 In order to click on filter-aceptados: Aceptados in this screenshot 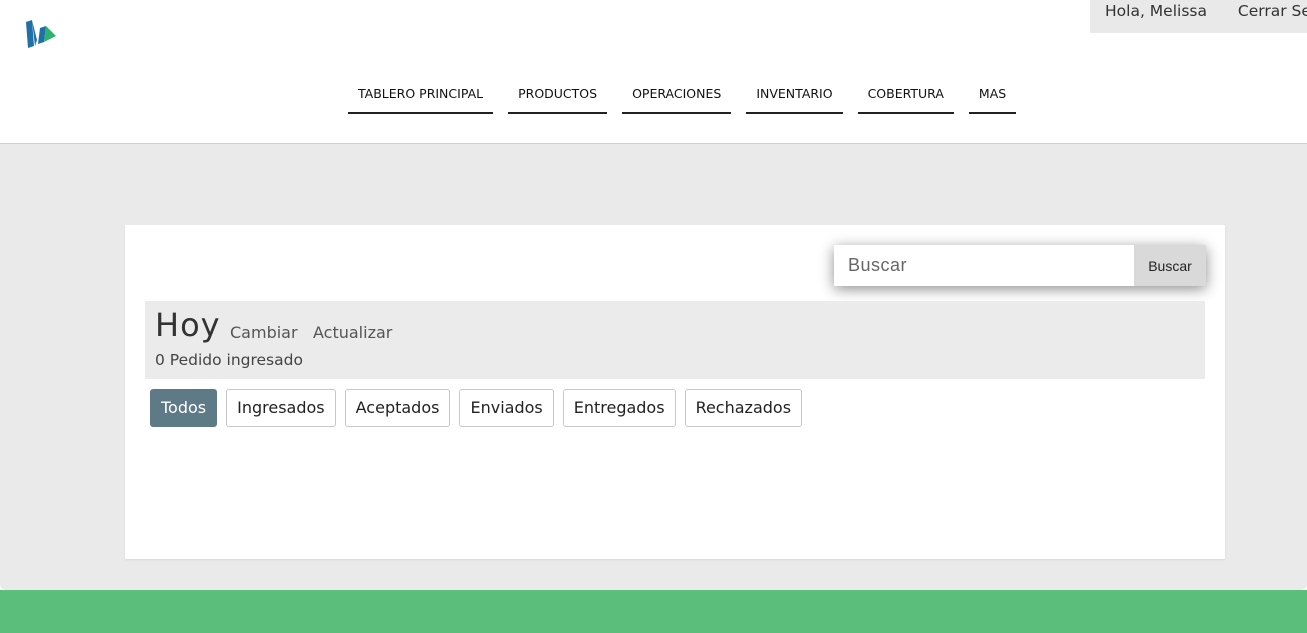, I will do `click(397, 408)`.